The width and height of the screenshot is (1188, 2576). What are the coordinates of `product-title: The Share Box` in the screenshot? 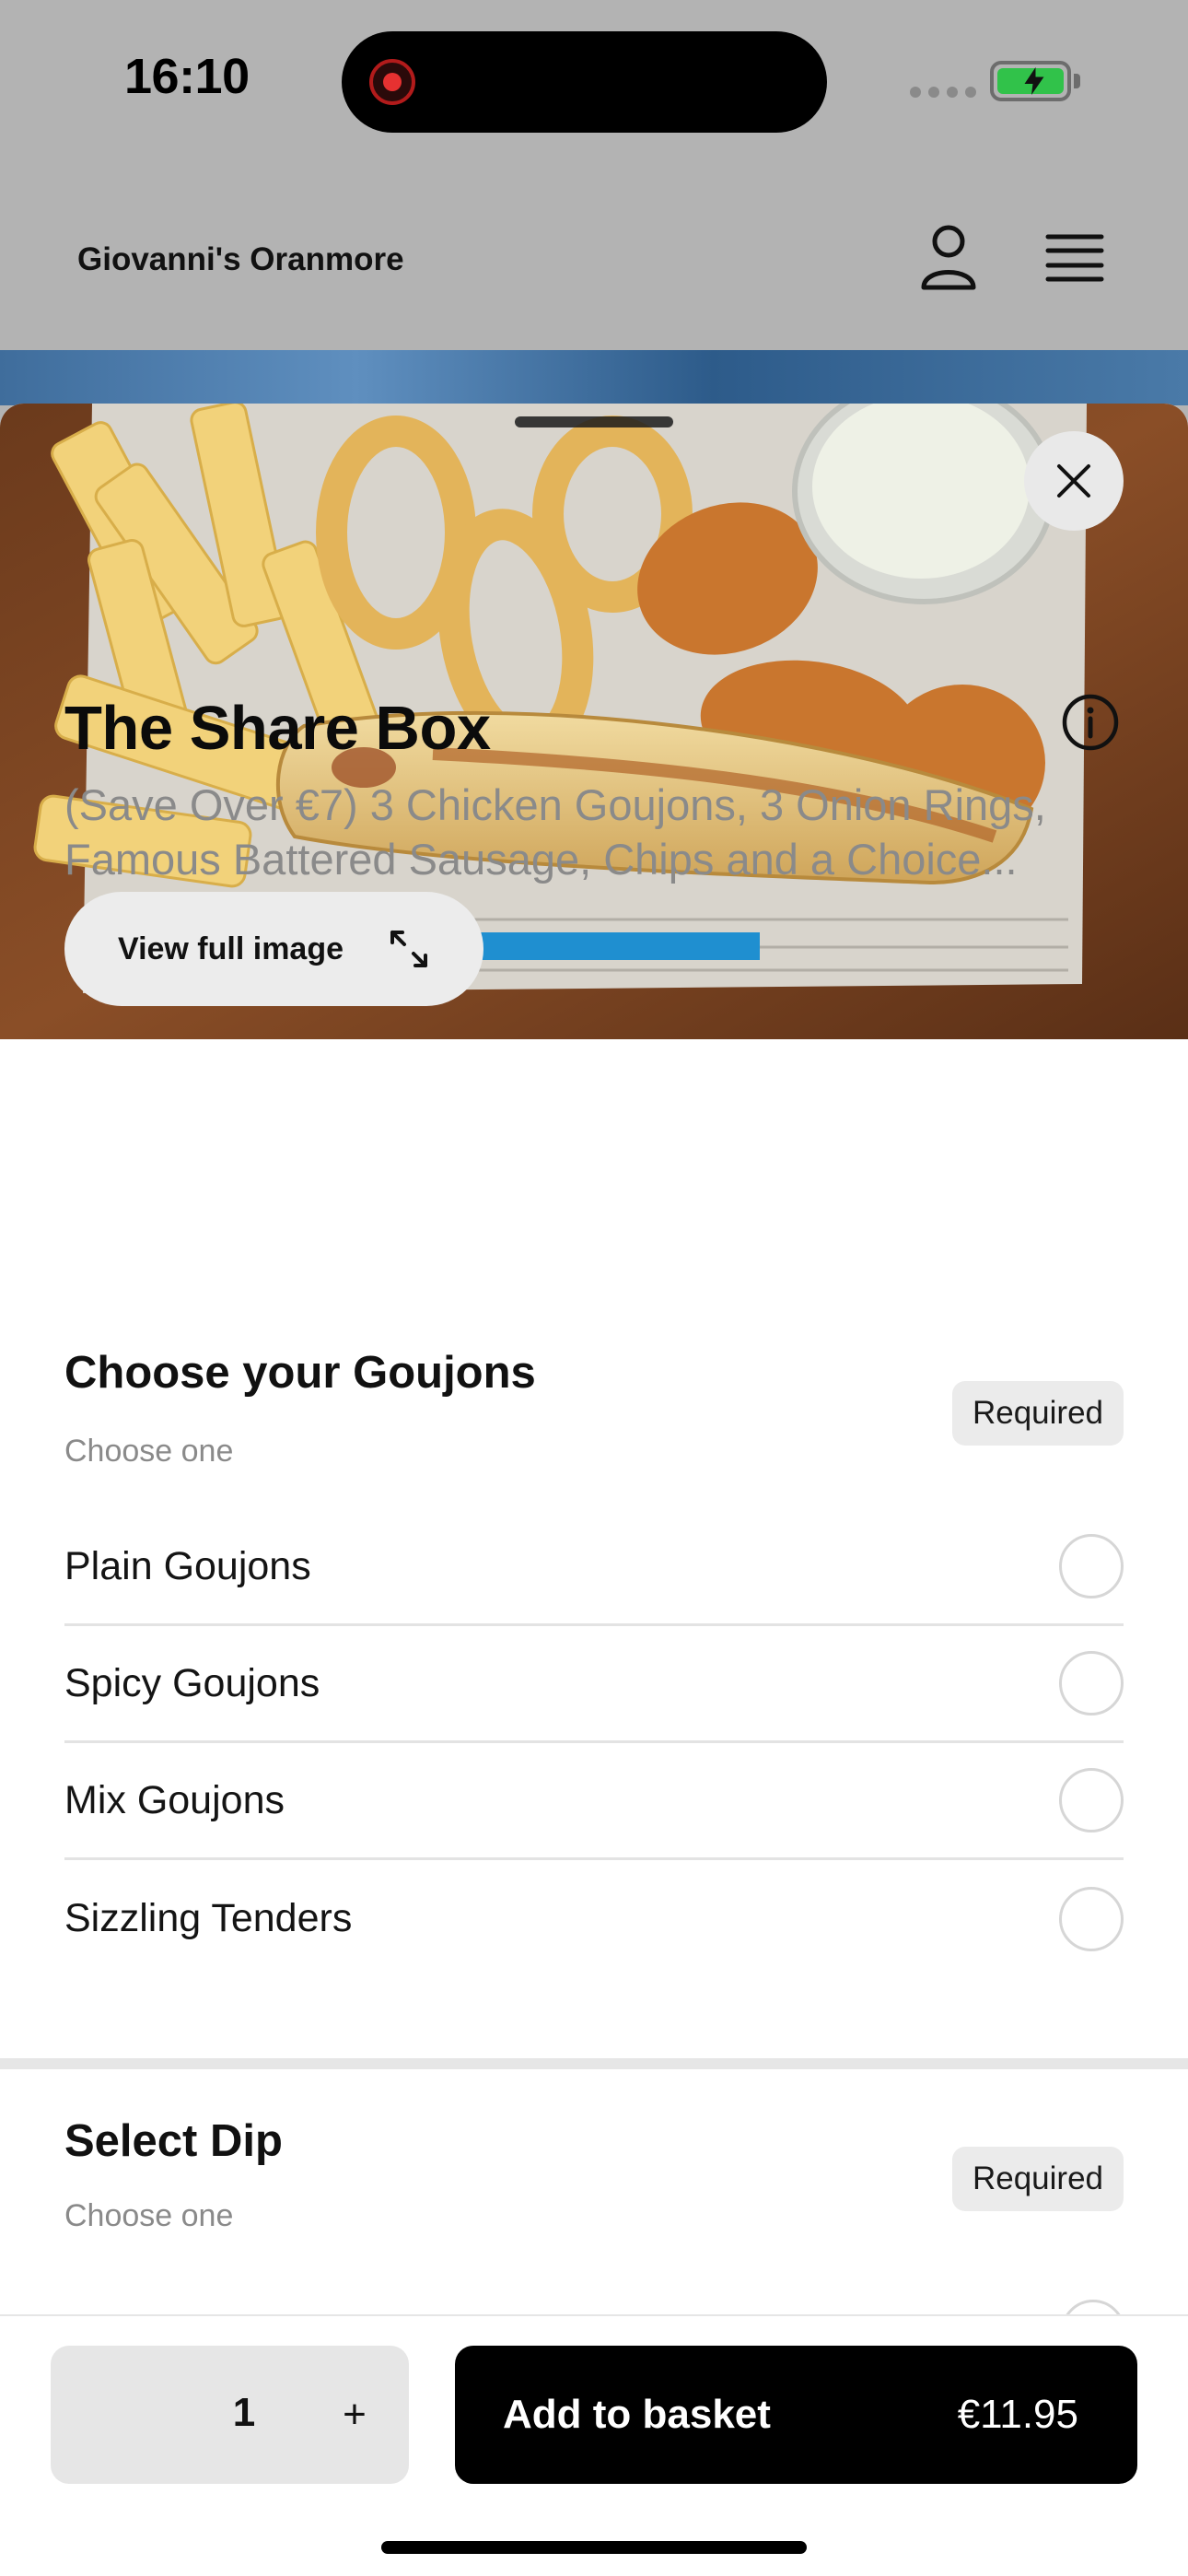 It's located at (277, 728).